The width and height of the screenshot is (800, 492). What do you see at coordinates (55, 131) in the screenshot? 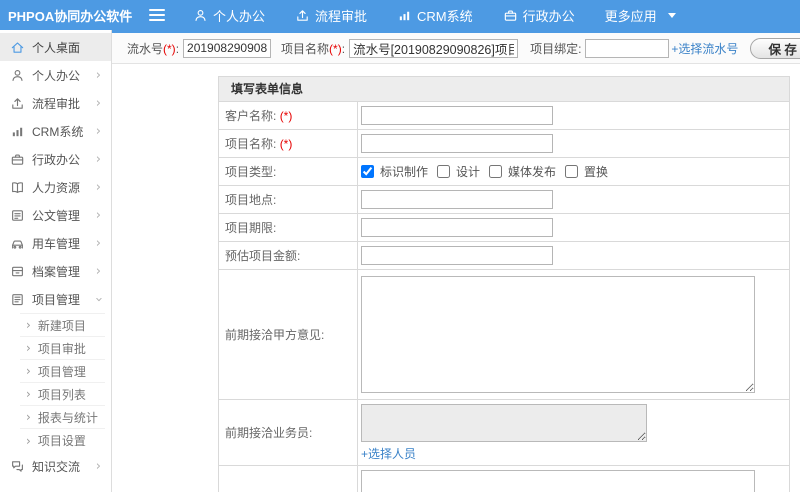
I see `sidebar-item-crm: CRM系统 ›` at bounding box center [55, 131].